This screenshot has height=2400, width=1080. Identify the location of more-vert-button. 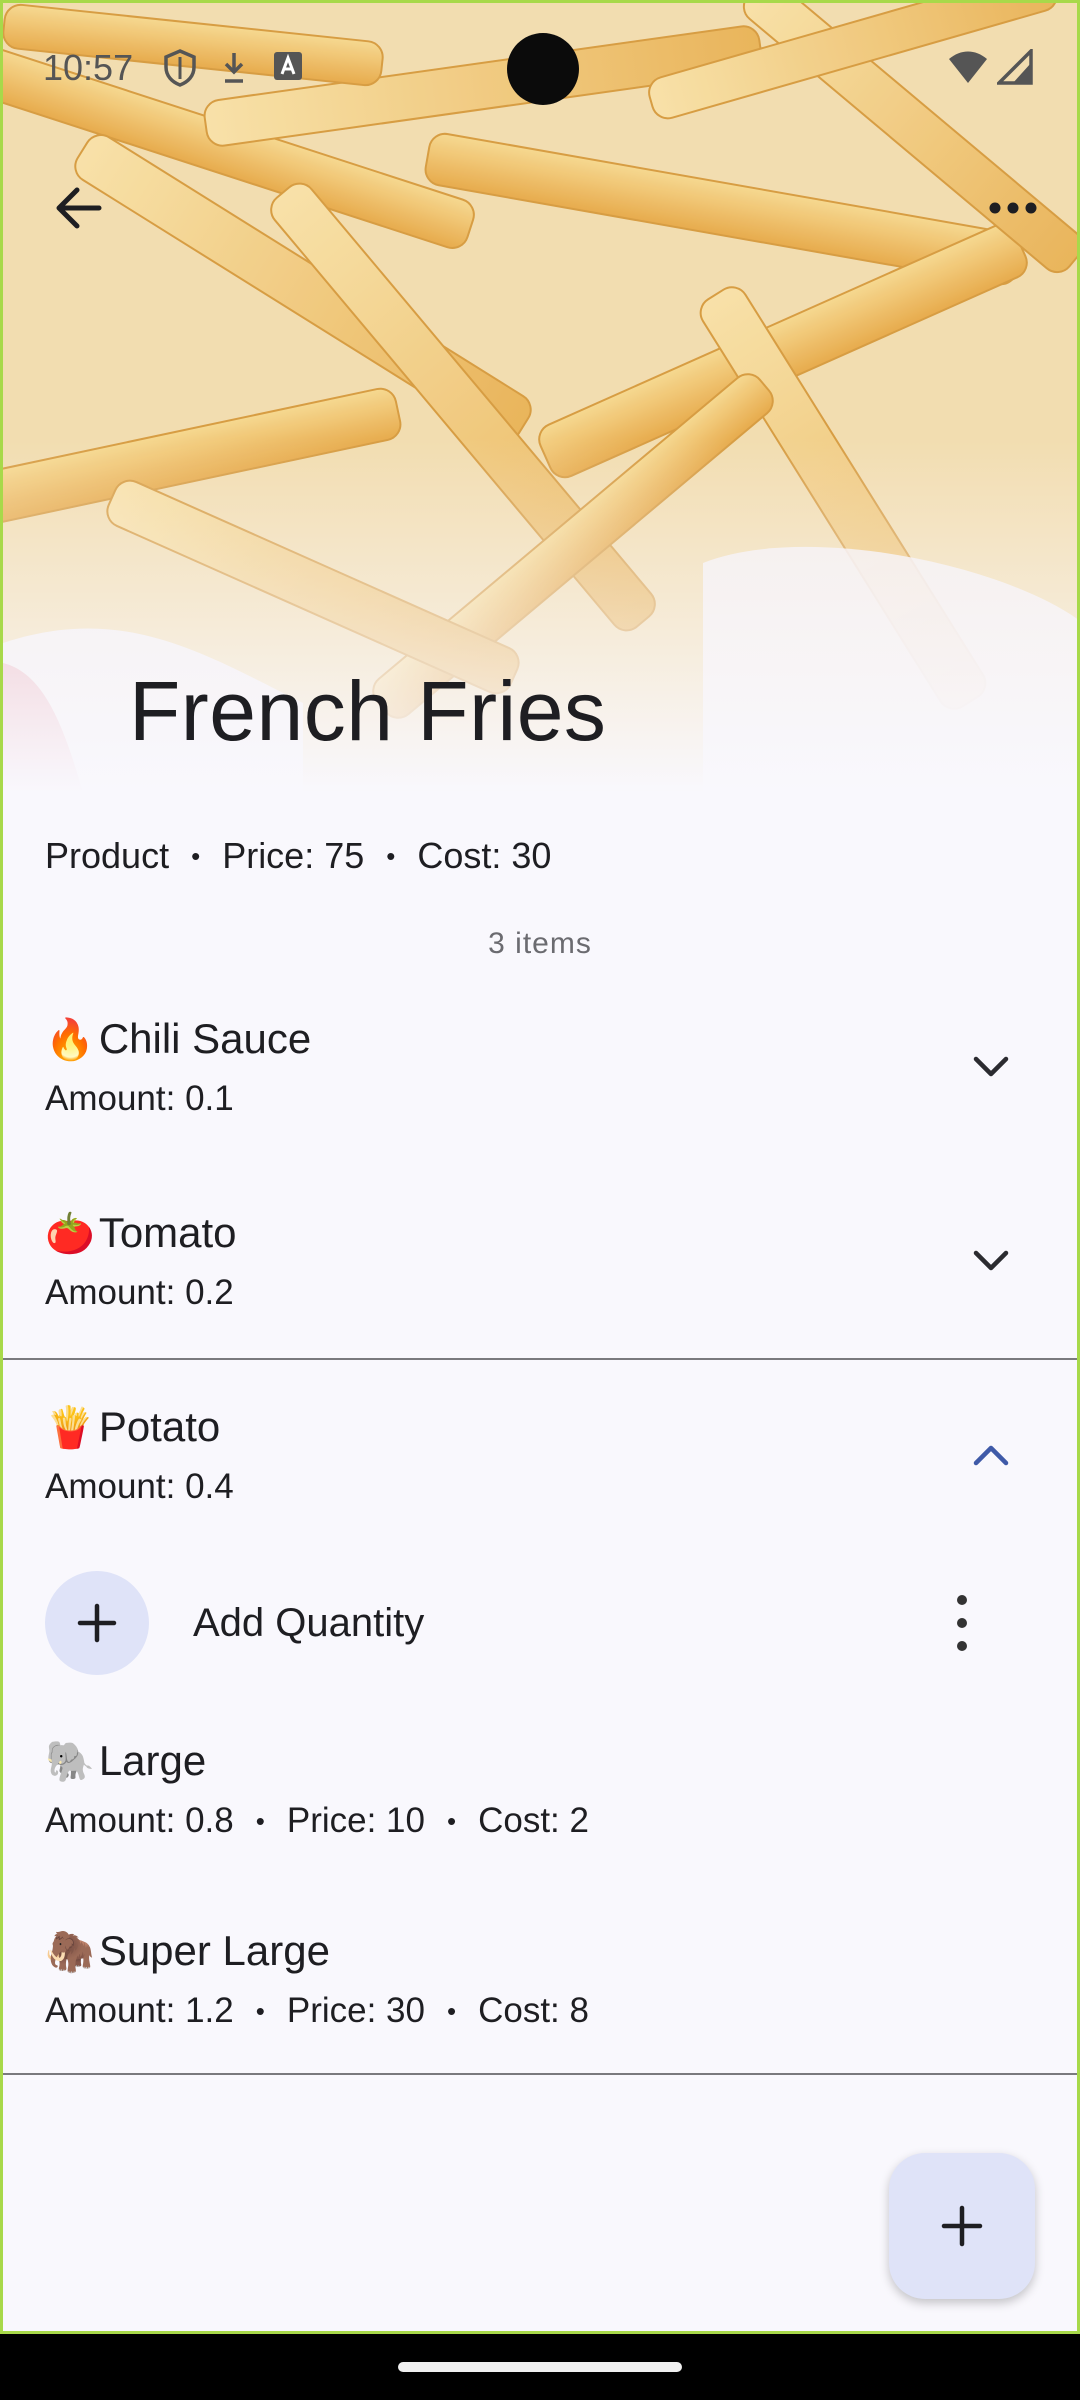
(962, 1623).